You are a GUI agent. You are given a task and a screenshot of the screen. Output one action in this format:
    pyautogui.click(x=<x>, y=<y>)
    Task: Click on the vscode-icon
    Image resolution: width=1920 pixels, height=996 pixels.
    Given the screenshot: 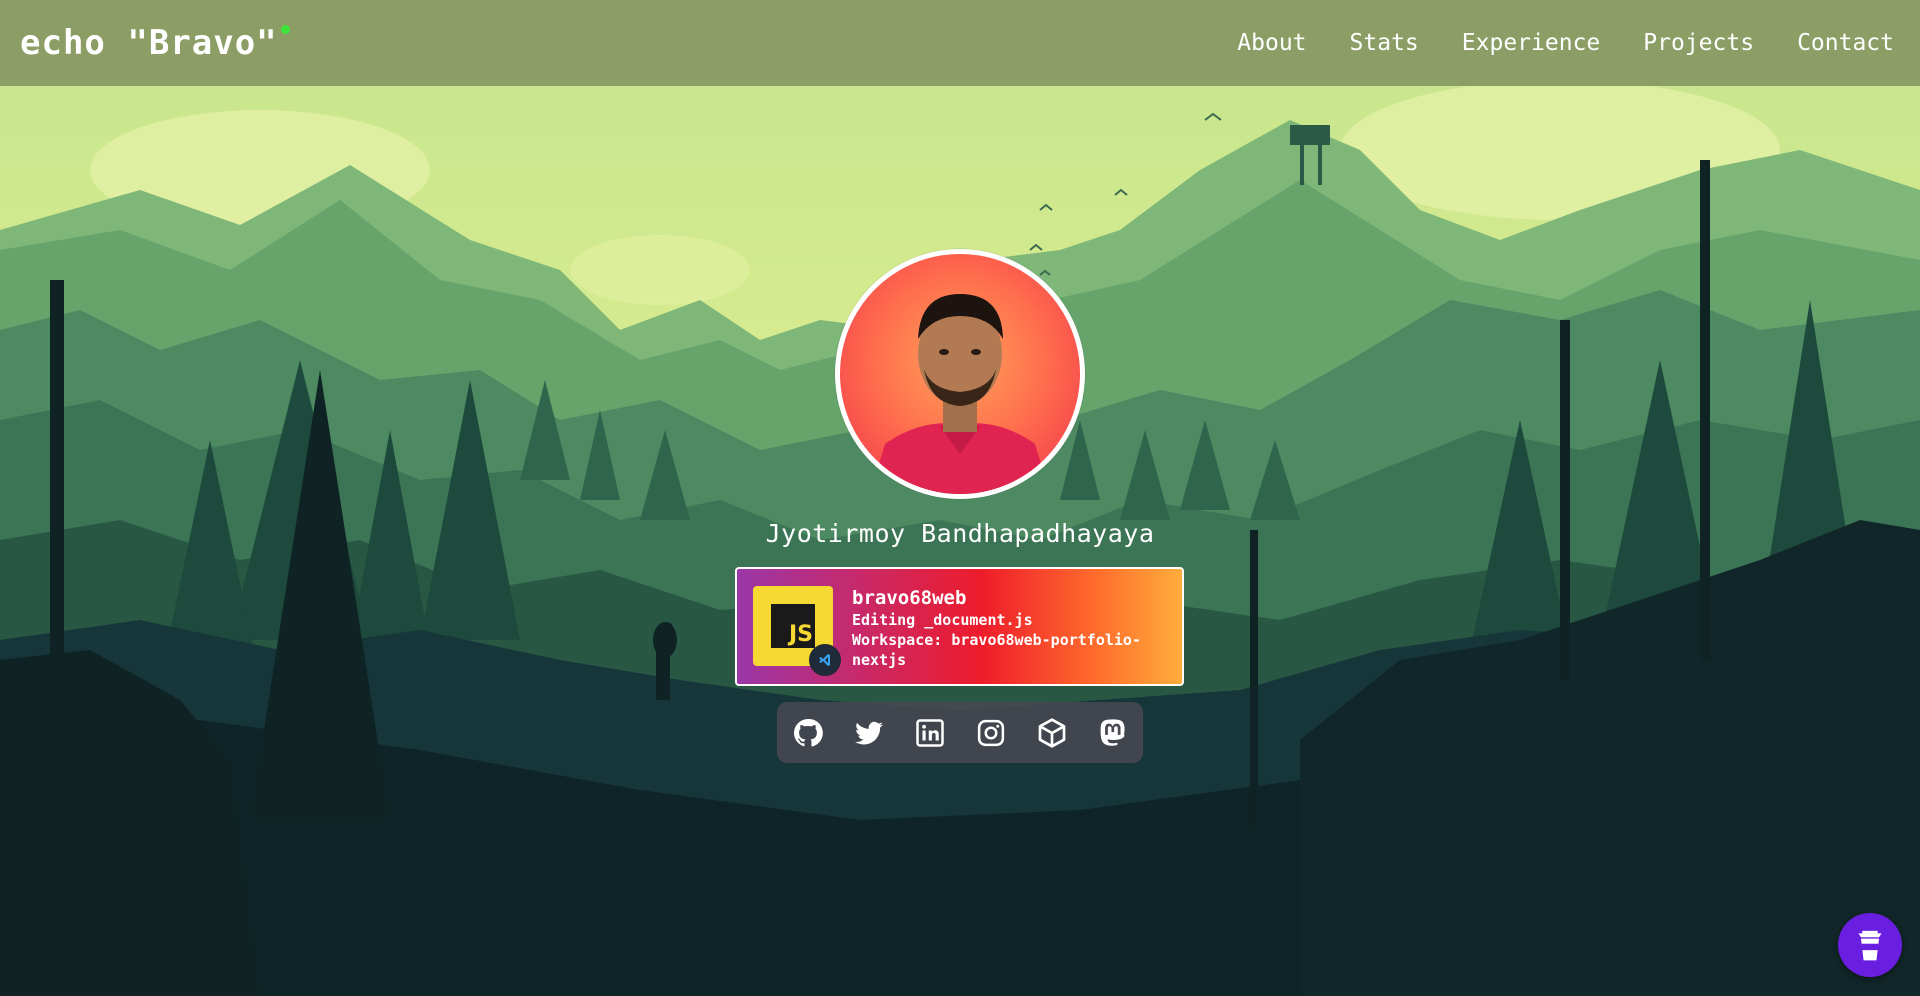 What is the action you would take?
    pyautogui.click(x=825, y=660)
    